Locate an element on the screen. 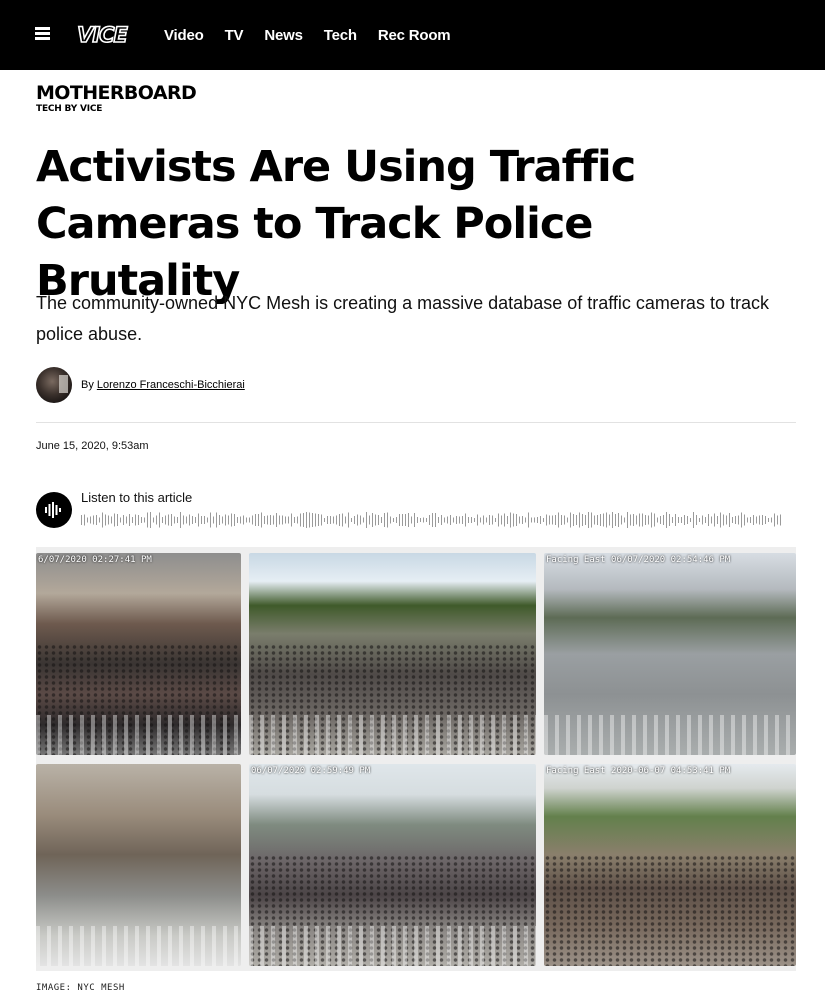 This screenshot has height=1003, width=825. brand-tagline: TECH BY VICE is located at coordinates (69, 109).